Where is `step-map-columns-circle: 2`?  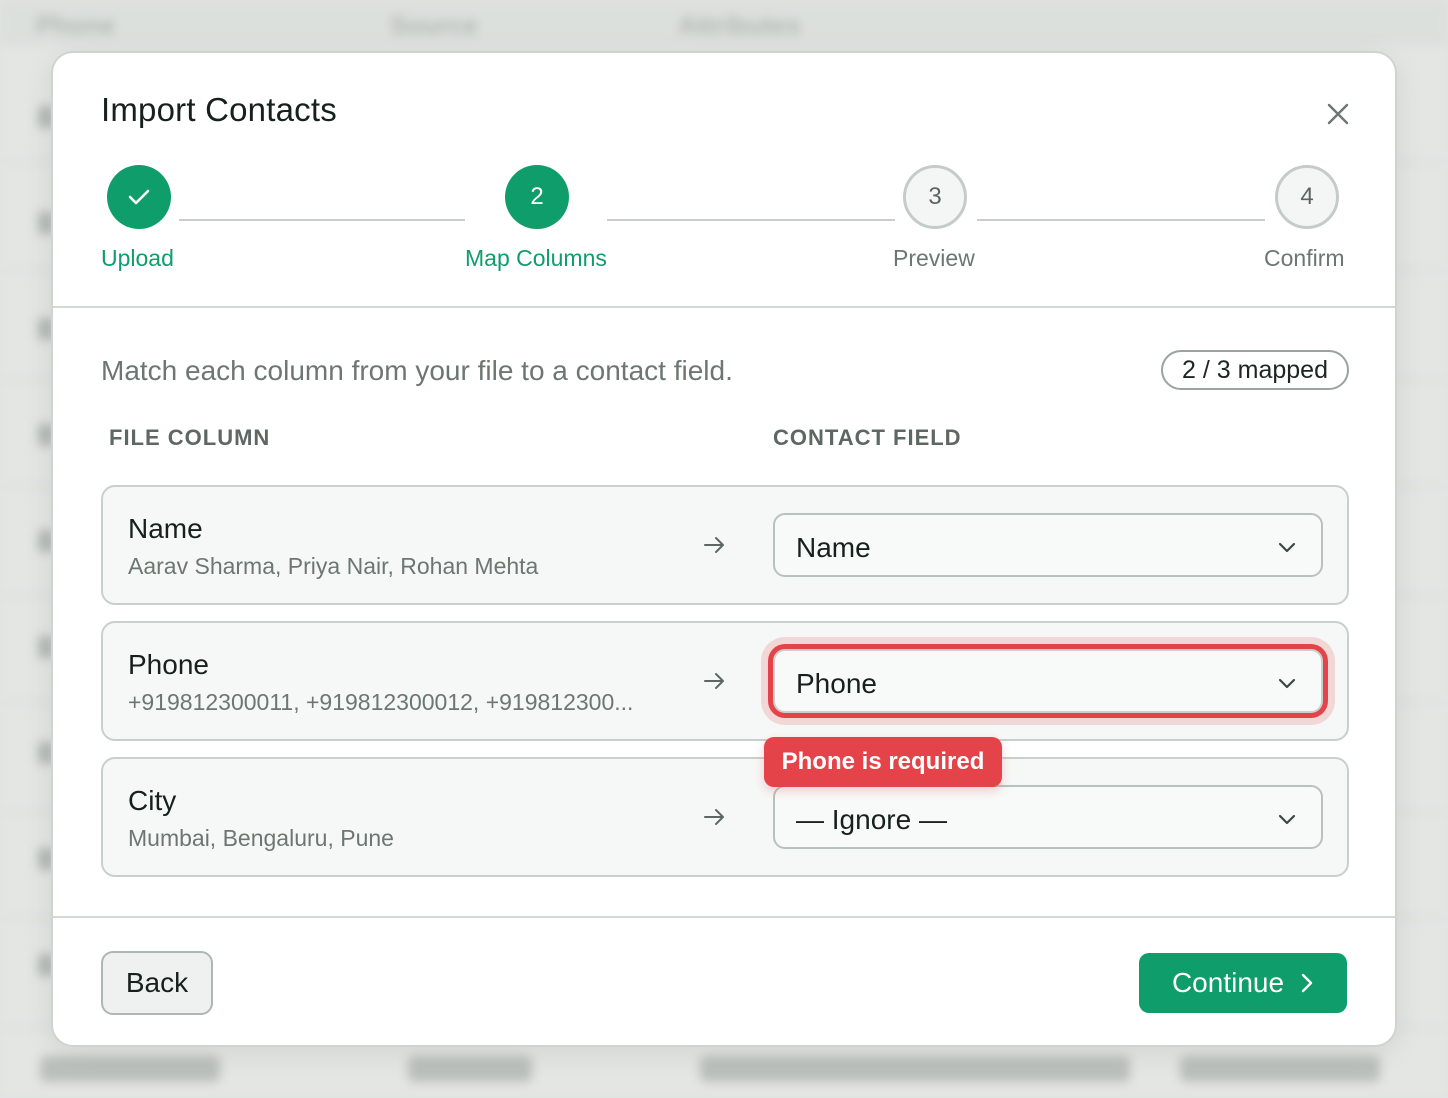 step-map-columns-circle: 2 is located at coordinates (537, 197).